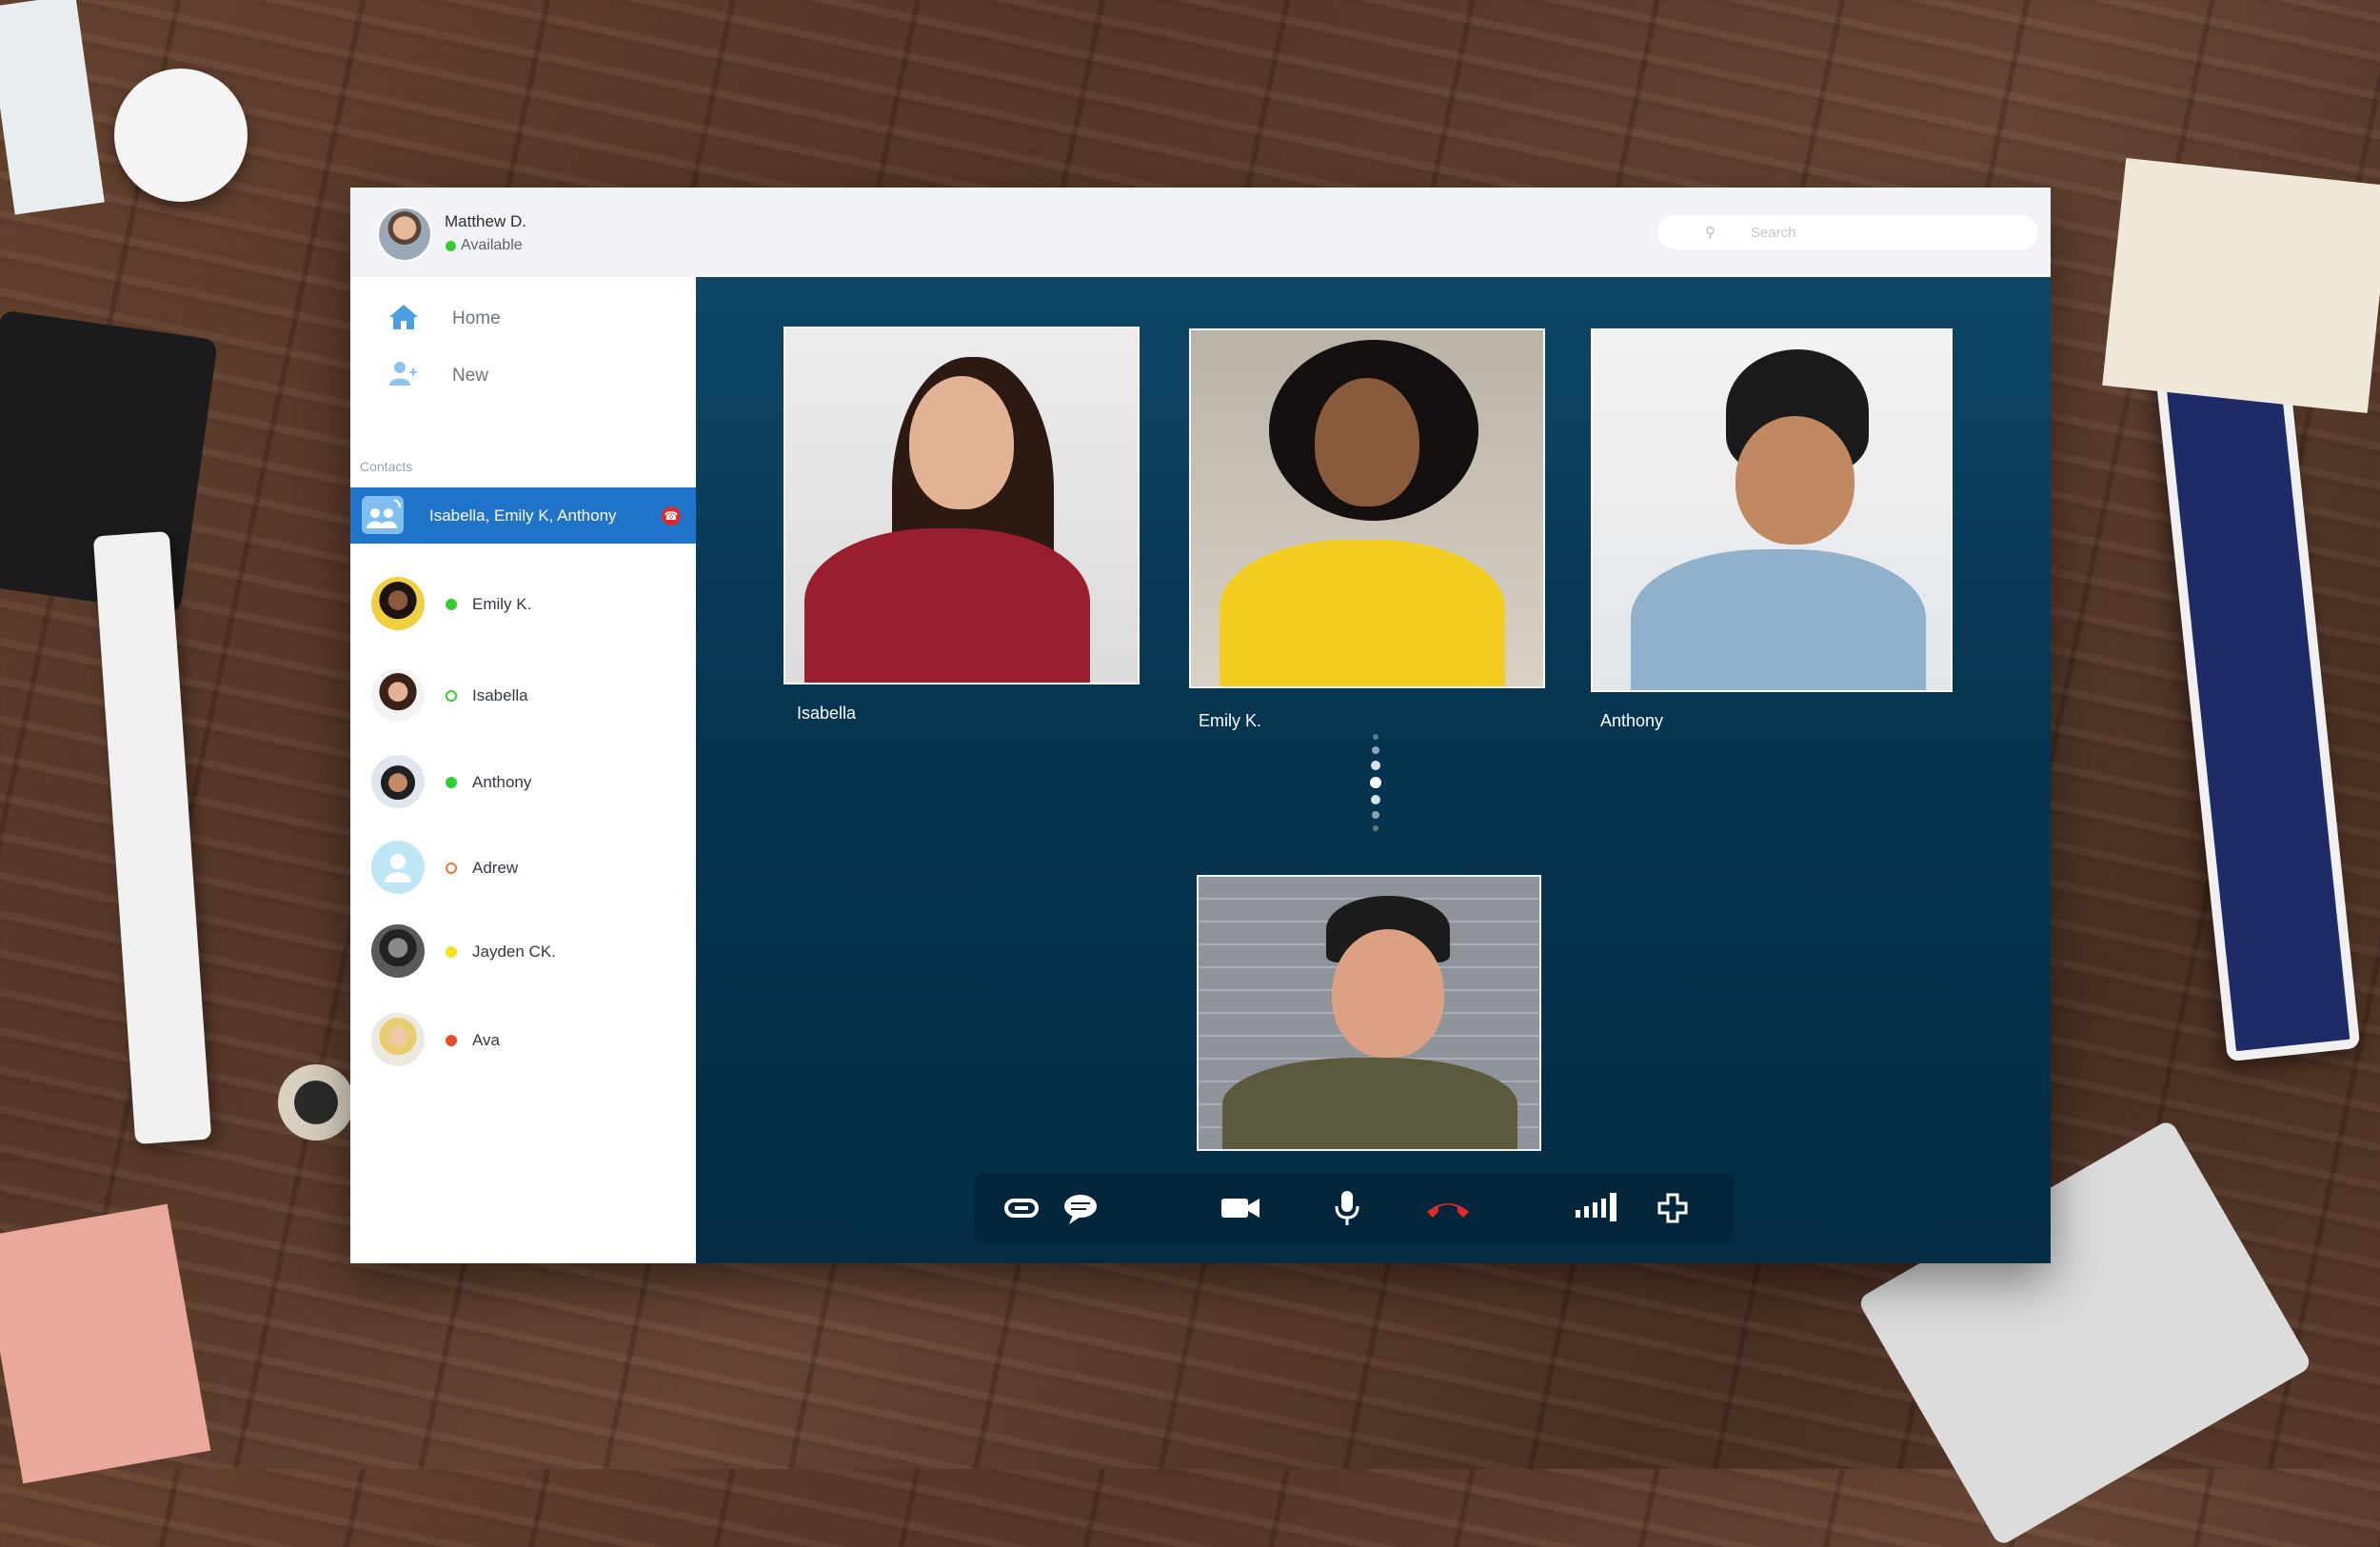  I want to click on nav-new: New, so click(523, 374).